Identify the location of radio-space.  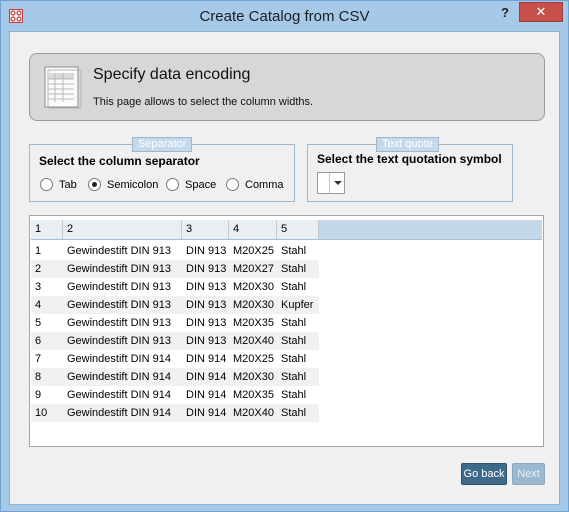
(172, 184).